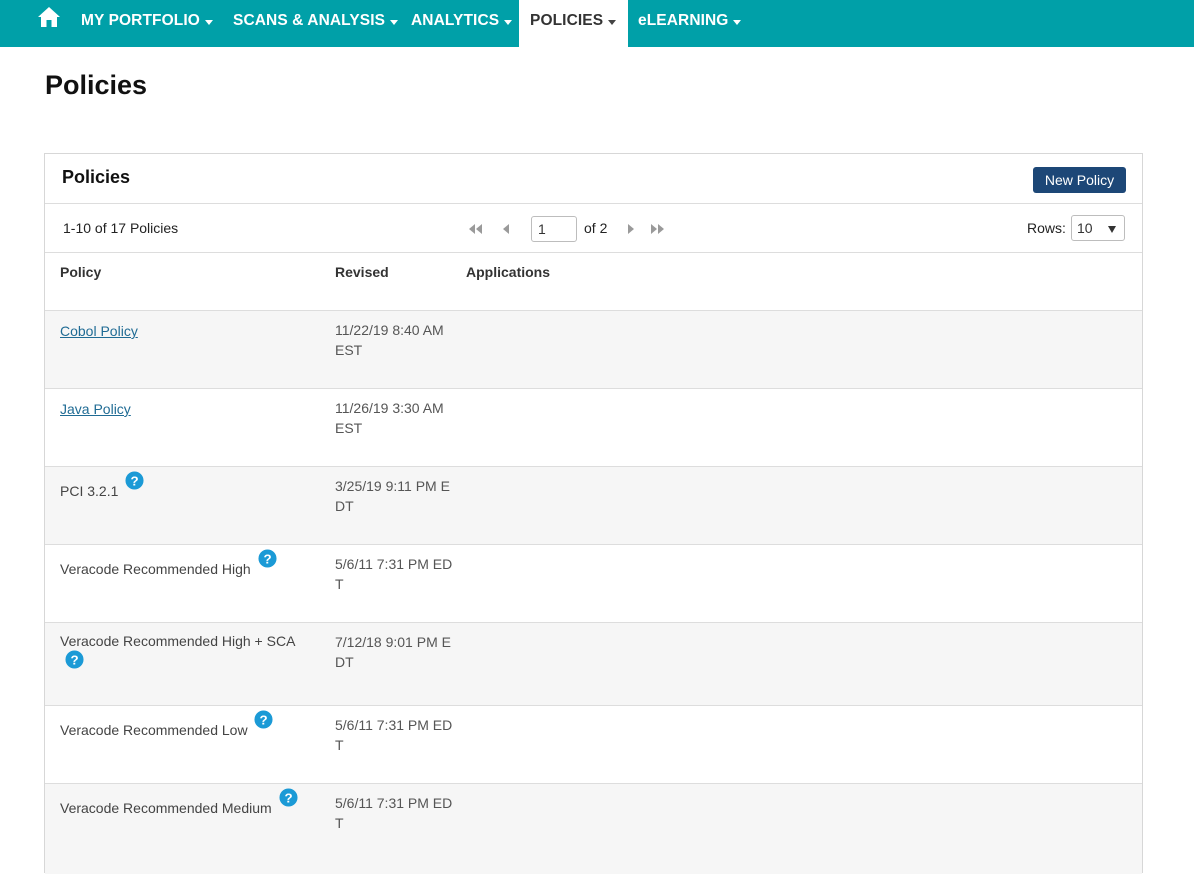 The width and height of the screenshot is (1194, 874). What do you see at coordinates (80, 272) in the screenshot?
I see `column-header-policy: Policy` at bounding box center [80, 272].